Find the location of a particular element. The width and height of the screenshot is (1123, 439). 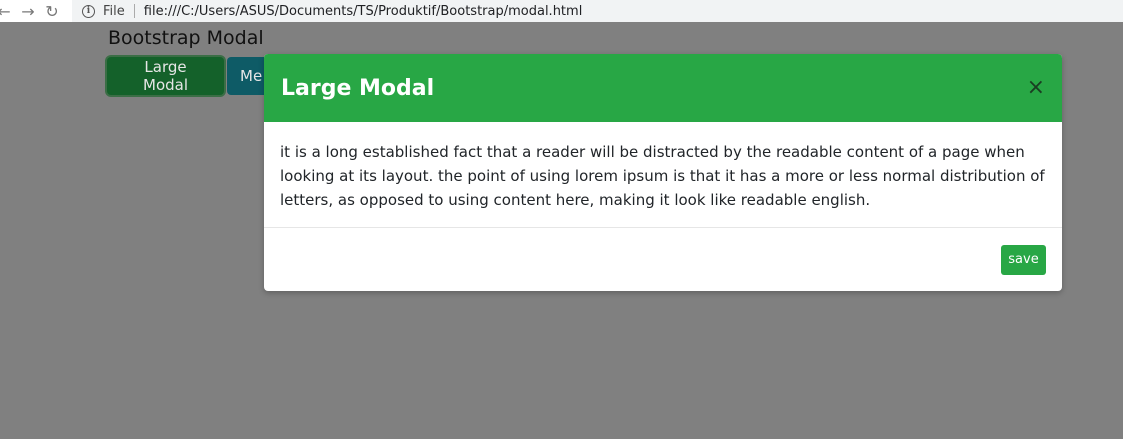

arrow-left-icon: ← is located at coordinates (5, 11).